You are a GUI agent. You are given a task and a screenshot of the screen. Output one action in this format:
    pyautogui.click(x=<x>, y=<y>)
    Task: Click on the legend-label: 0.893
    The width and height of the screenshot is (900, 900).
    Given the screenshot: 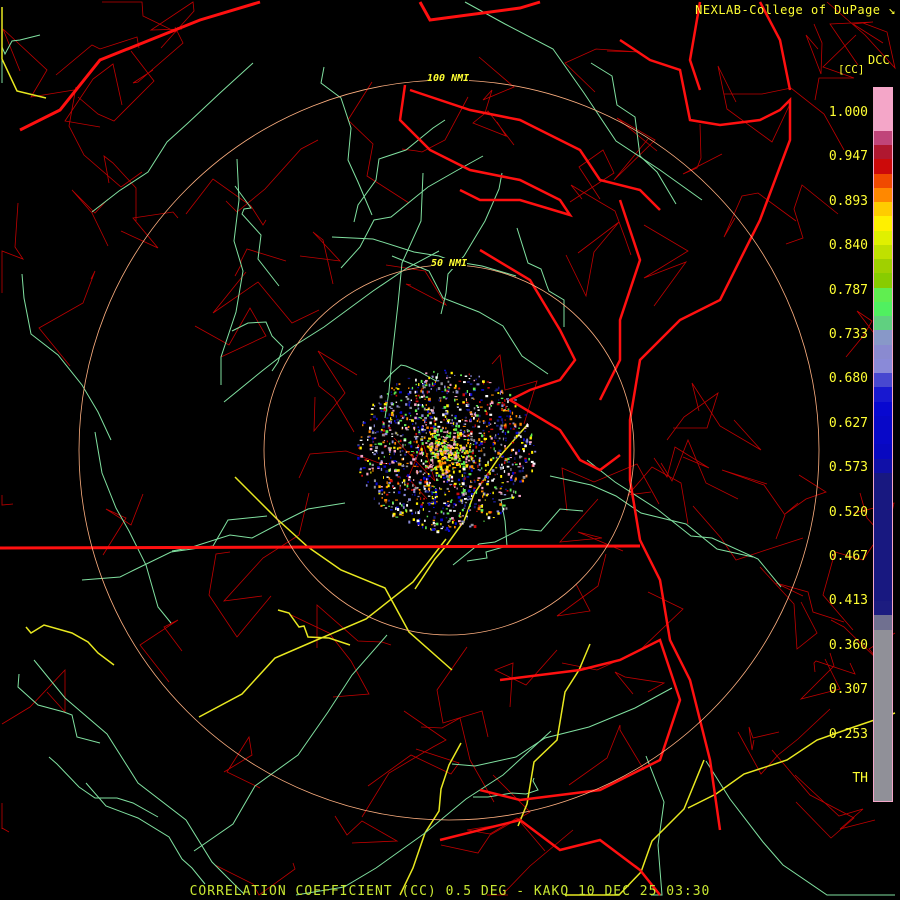 What is the action you would take?
    pyautogui.click(x=848, y=201)
    